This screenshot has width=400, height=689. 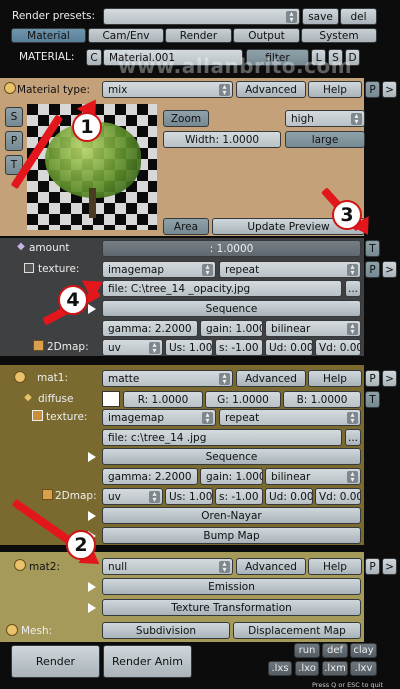 What do you see at coordinates (363, 668) in the screenshot?
I see `lxv-button: .lxv` at bounding box center [363, 668].